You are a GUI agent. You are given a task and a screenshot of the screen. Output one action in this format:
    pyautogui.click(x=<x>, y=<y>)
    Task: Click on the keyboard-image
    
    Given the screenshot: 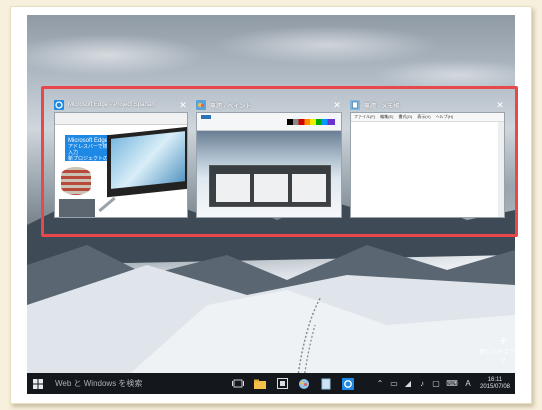 What is the action you would take?
    pyautogui.click(x=77, y=208)
    